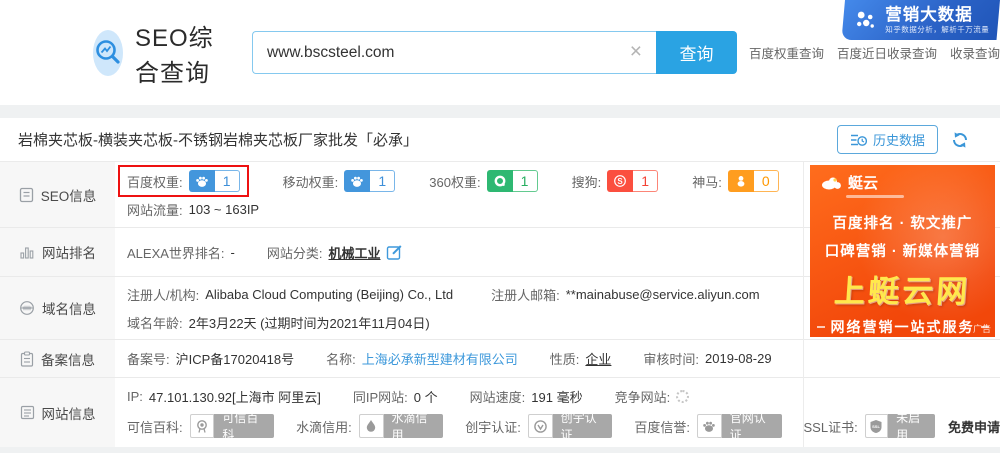 The width and height of the screenshot is (1000, 453). Describe the element at coordinates (975, 52) in the screenshot. I see `link-index-query: 收录查询` at that location.